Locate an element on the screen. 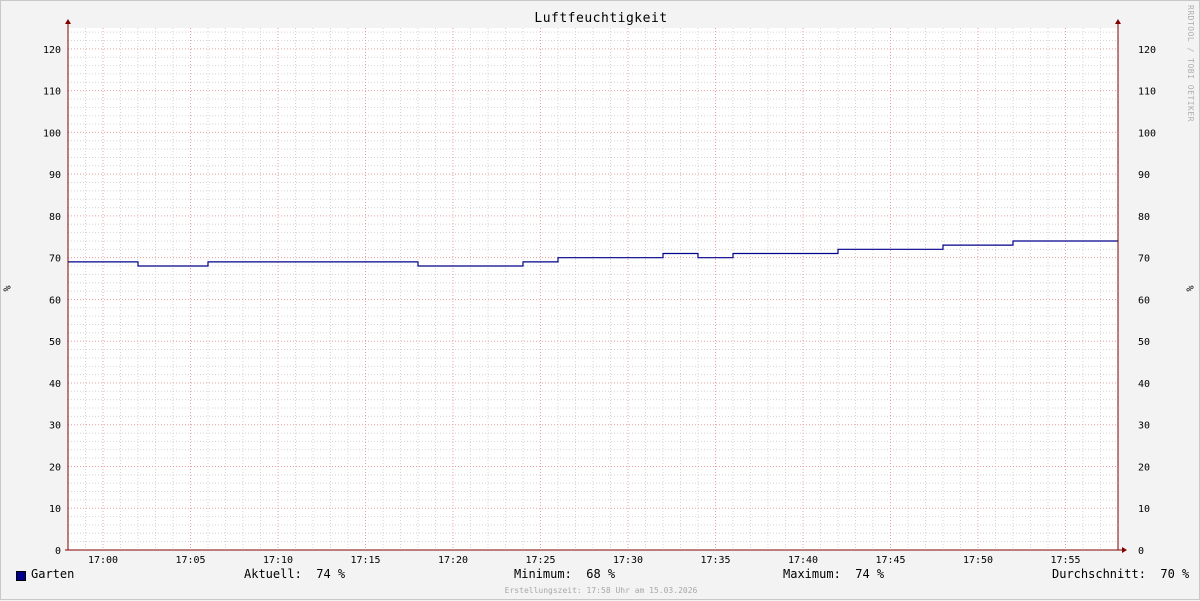  x-tick-label: 17:50 is located at coordinates (978, 560).